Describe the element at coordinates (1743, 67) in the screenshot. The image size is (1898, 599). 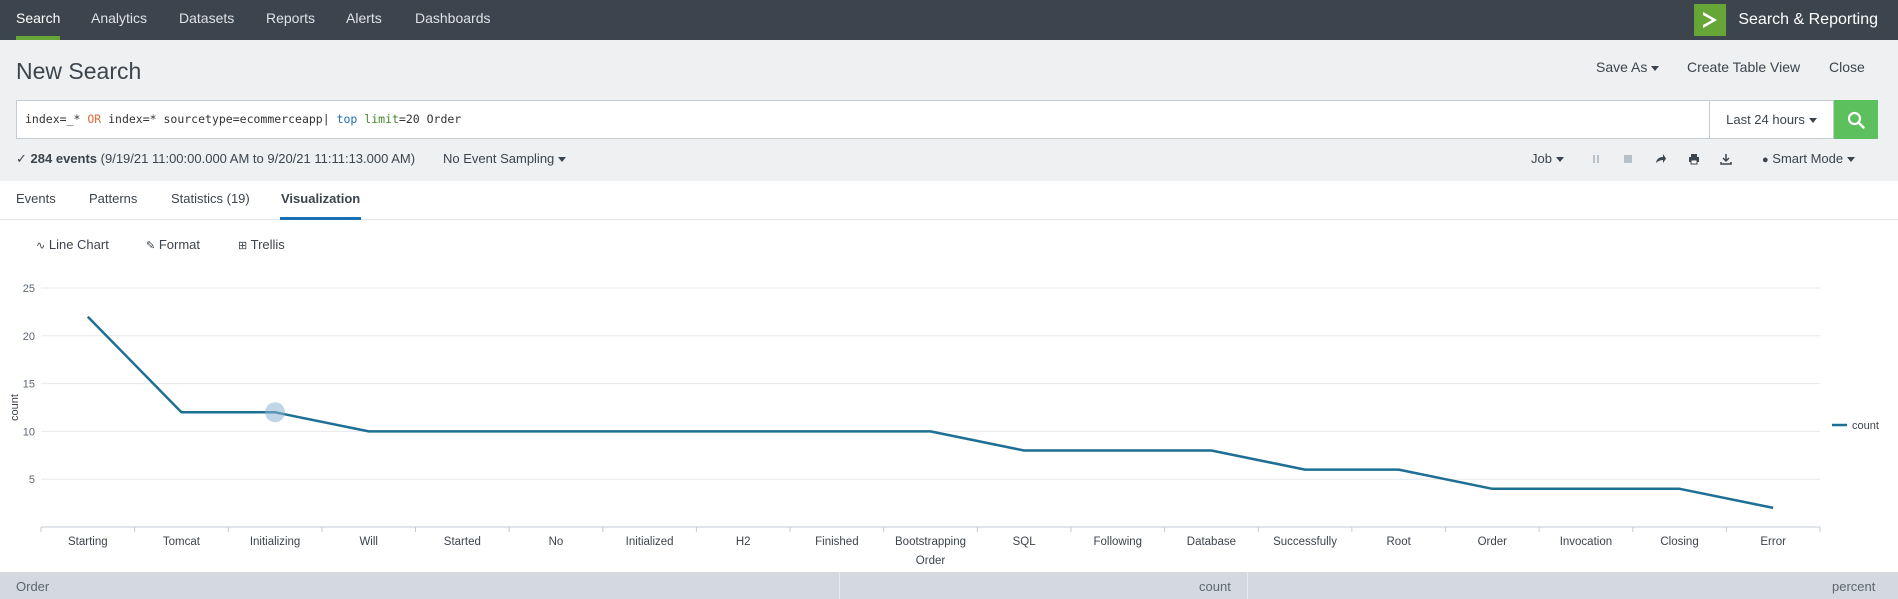
I see `create-table-view-button: Create Table View` at that location.